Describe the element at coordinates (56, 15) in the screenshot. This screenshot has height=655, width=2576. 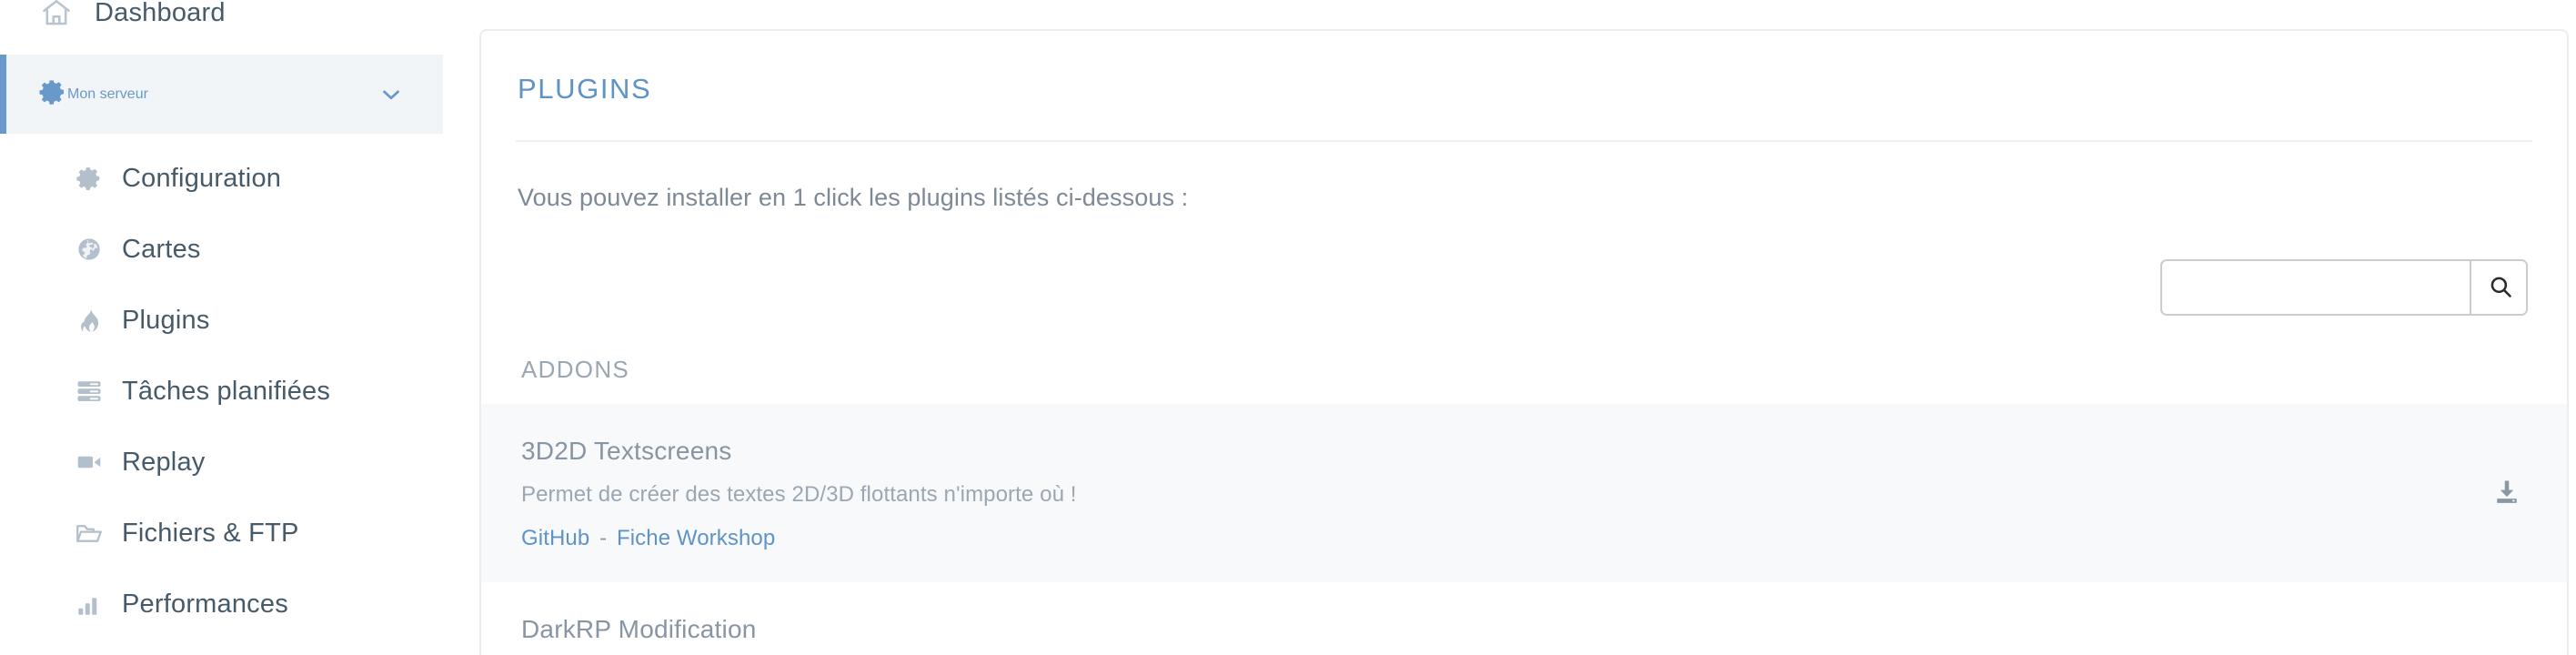
I see `home-icon` at that location.